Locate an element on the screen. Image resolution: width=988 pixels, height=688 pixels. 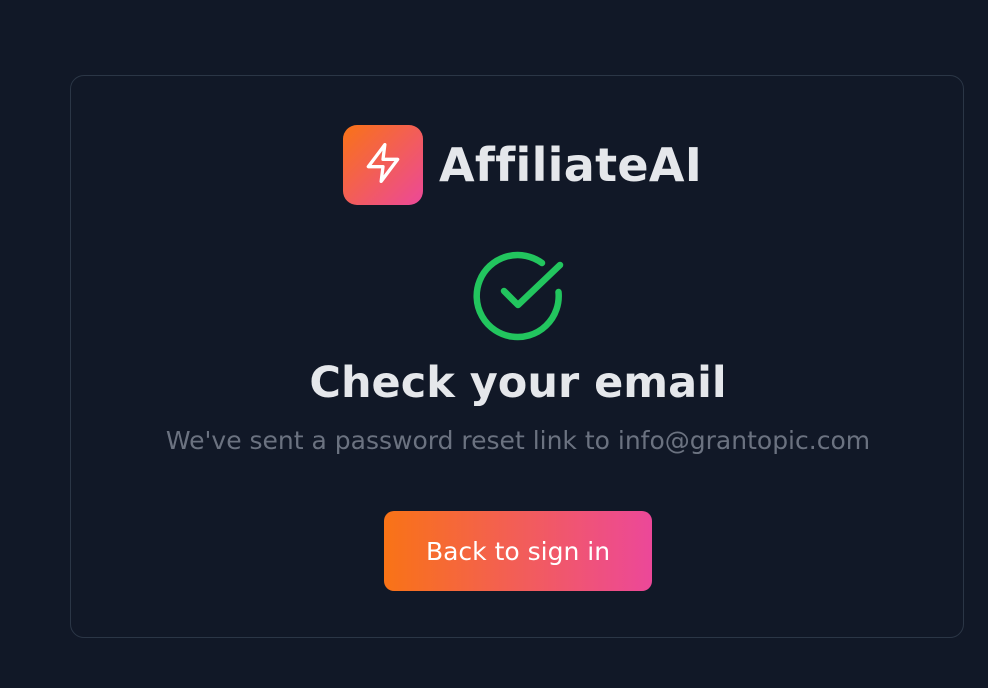
back-to-sign-in-button: Back to sign in is located at coordinates (518, 551).